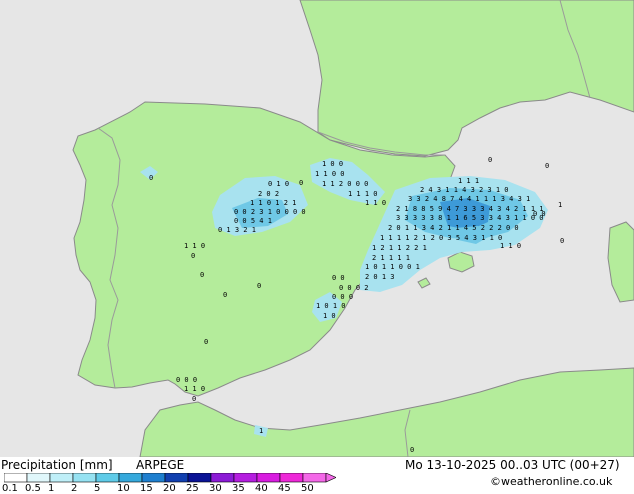 This screenshot has width=634, height=494. What do you see at coordinates (33, 488) in the screenshot?
I see `legend-tick-label: 0.5` at bounding box center [33, 488].